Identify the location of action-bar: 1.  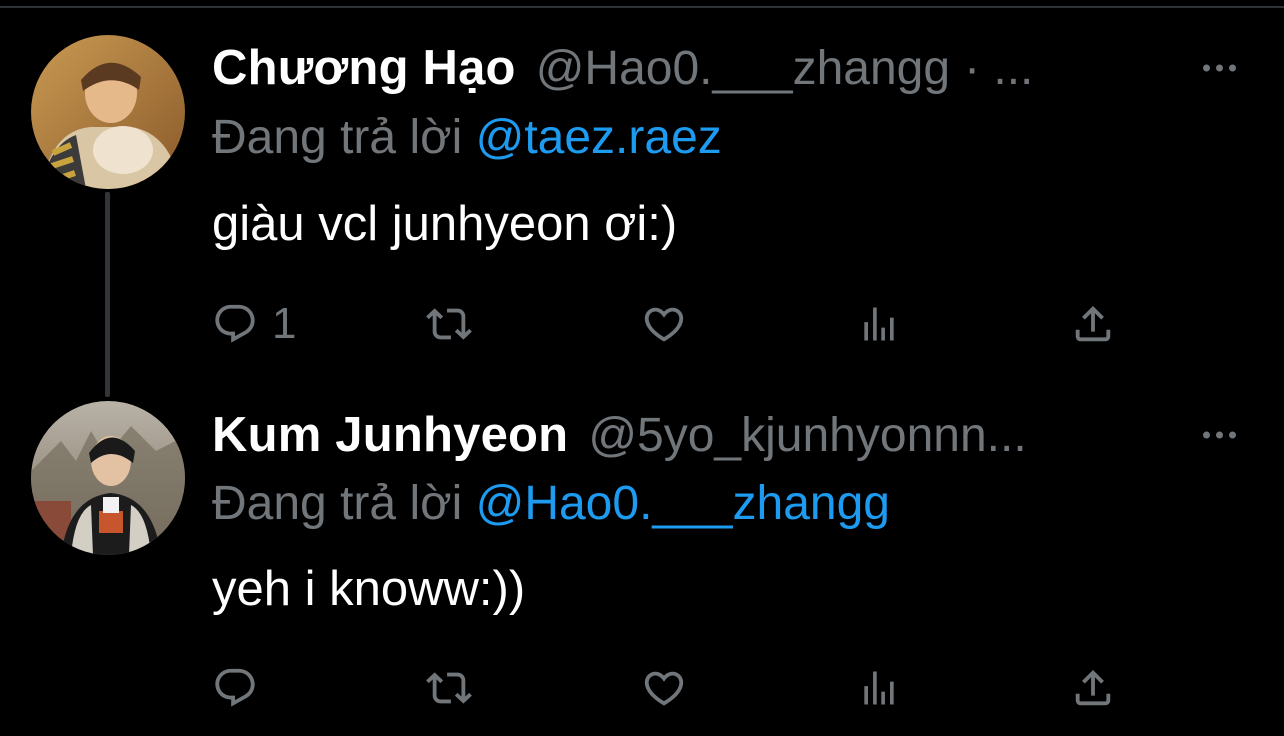
(712, 324).